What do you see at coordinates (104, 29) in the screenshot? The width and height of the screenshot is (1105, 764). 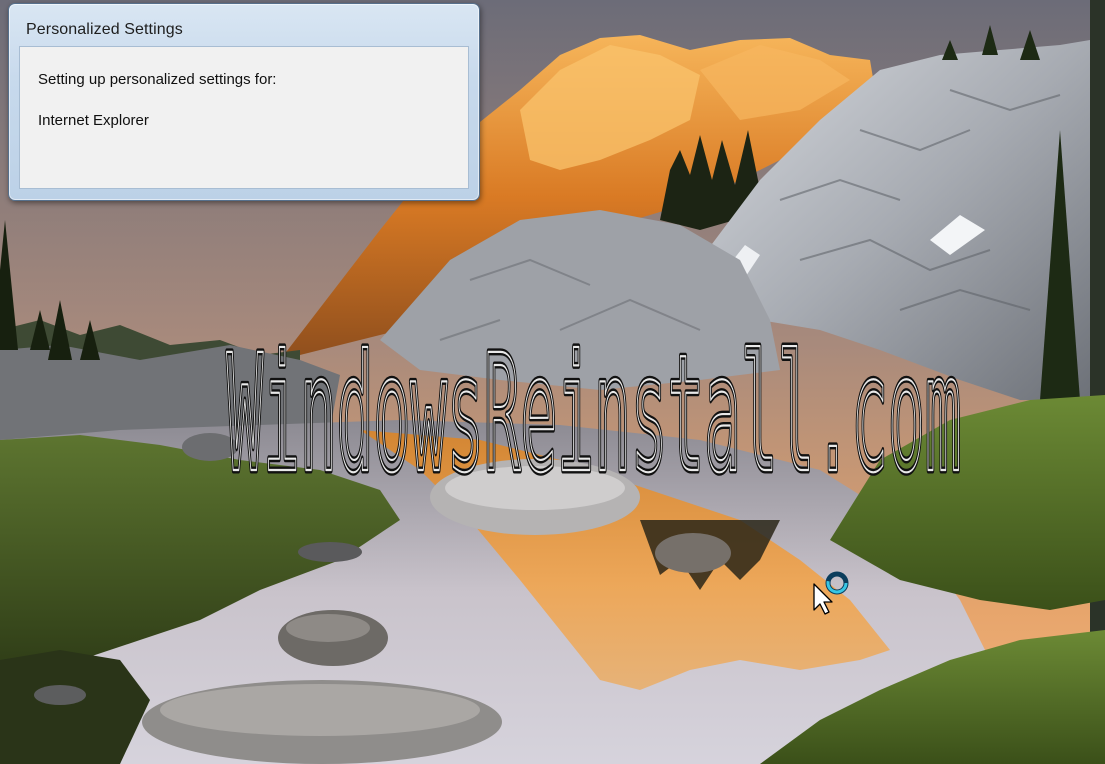 I see `window-title: Personalized Settings` at bounding box center [104, 29].